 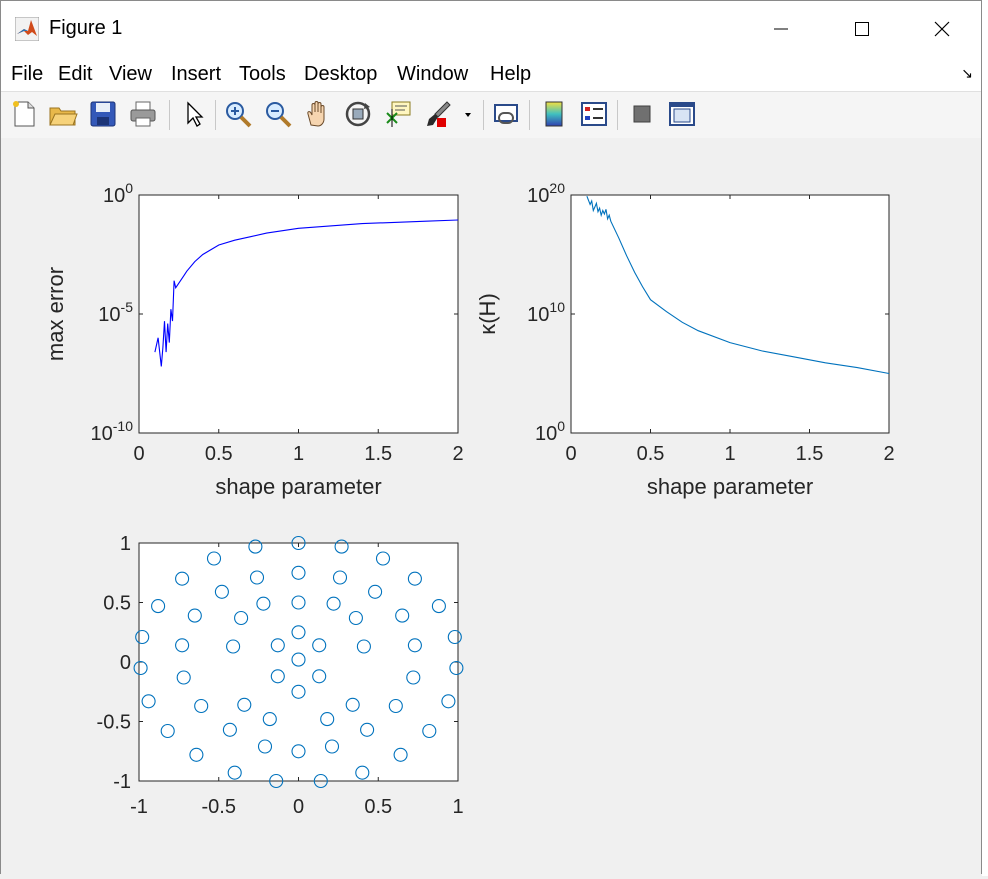 I want to click on insert-colorbar-button, so click(x=554, y=114).